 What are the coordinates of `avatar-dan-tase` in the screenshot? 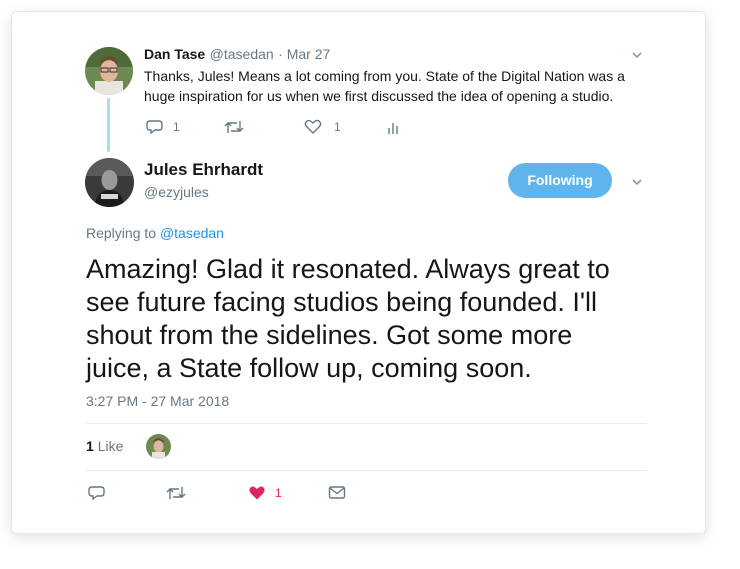 It's located at (109, 71).